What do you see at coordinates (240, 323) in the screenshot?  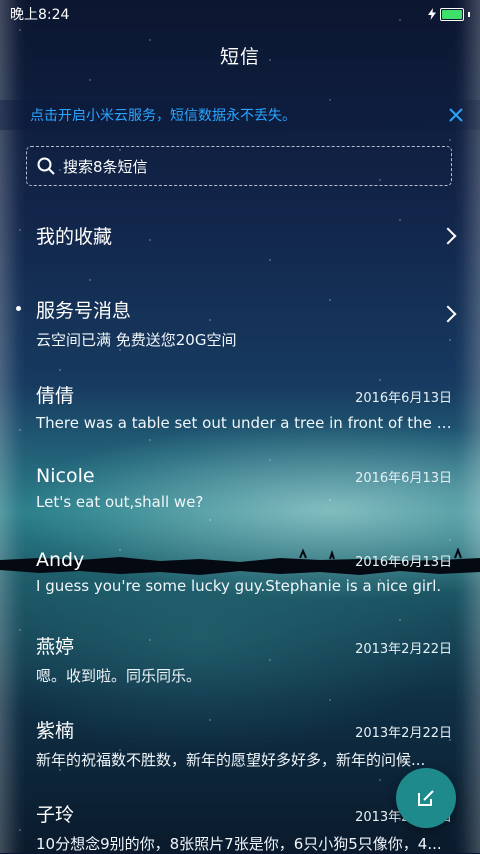 I see `service-messages-row: 服务号消息 云空间已满 免费送您20G空间` at bounding box center [240, 323].